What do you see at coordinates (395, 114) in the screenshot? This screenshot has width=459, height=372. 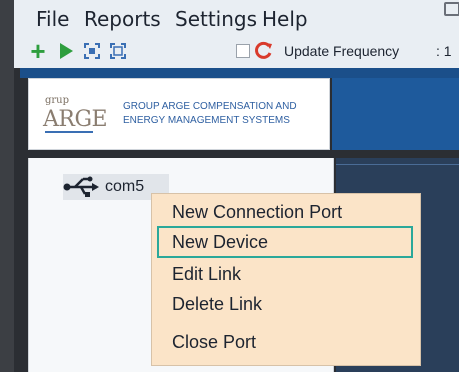 I see `header-blue-area` at bounding box center [395, 114].